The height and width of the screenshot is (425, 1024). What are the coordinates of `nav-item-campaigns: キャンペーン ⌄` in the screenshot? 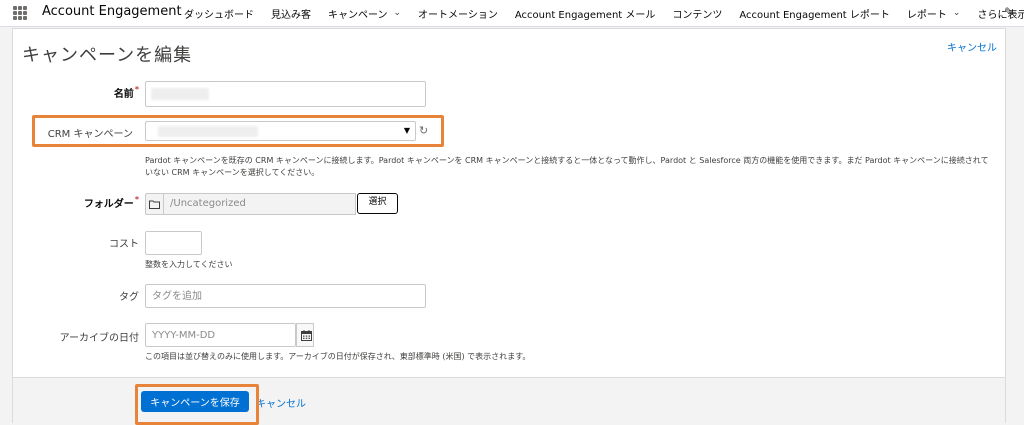 It's located at (364, 13).